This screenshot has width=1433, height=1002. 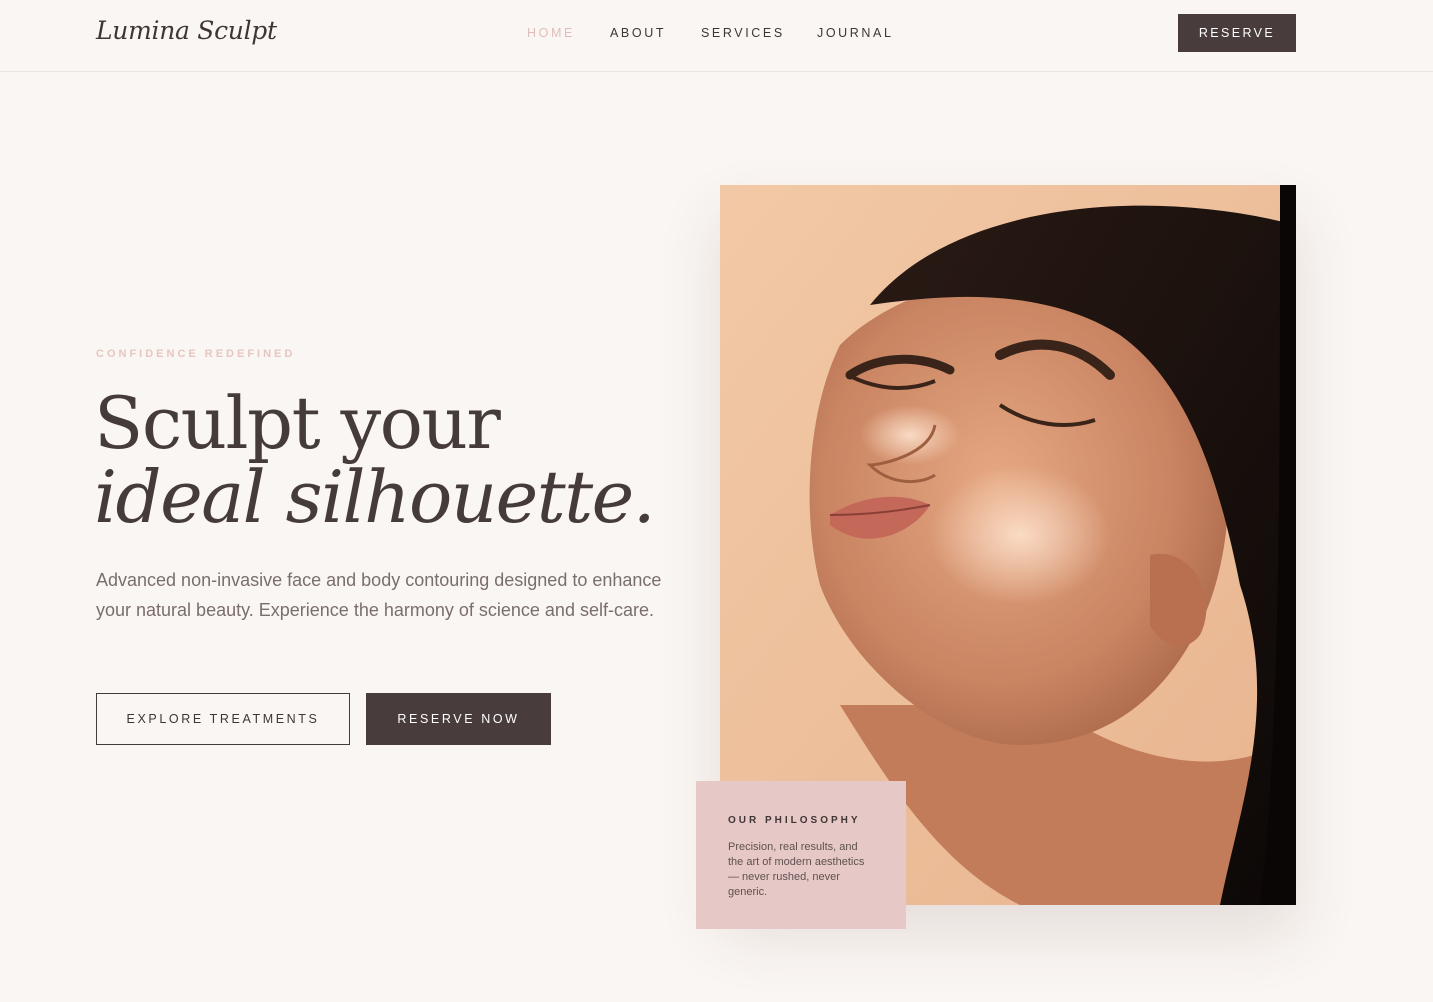 I want to click on nav-item-journal: JOURNAL, so click(x=855, y=33).